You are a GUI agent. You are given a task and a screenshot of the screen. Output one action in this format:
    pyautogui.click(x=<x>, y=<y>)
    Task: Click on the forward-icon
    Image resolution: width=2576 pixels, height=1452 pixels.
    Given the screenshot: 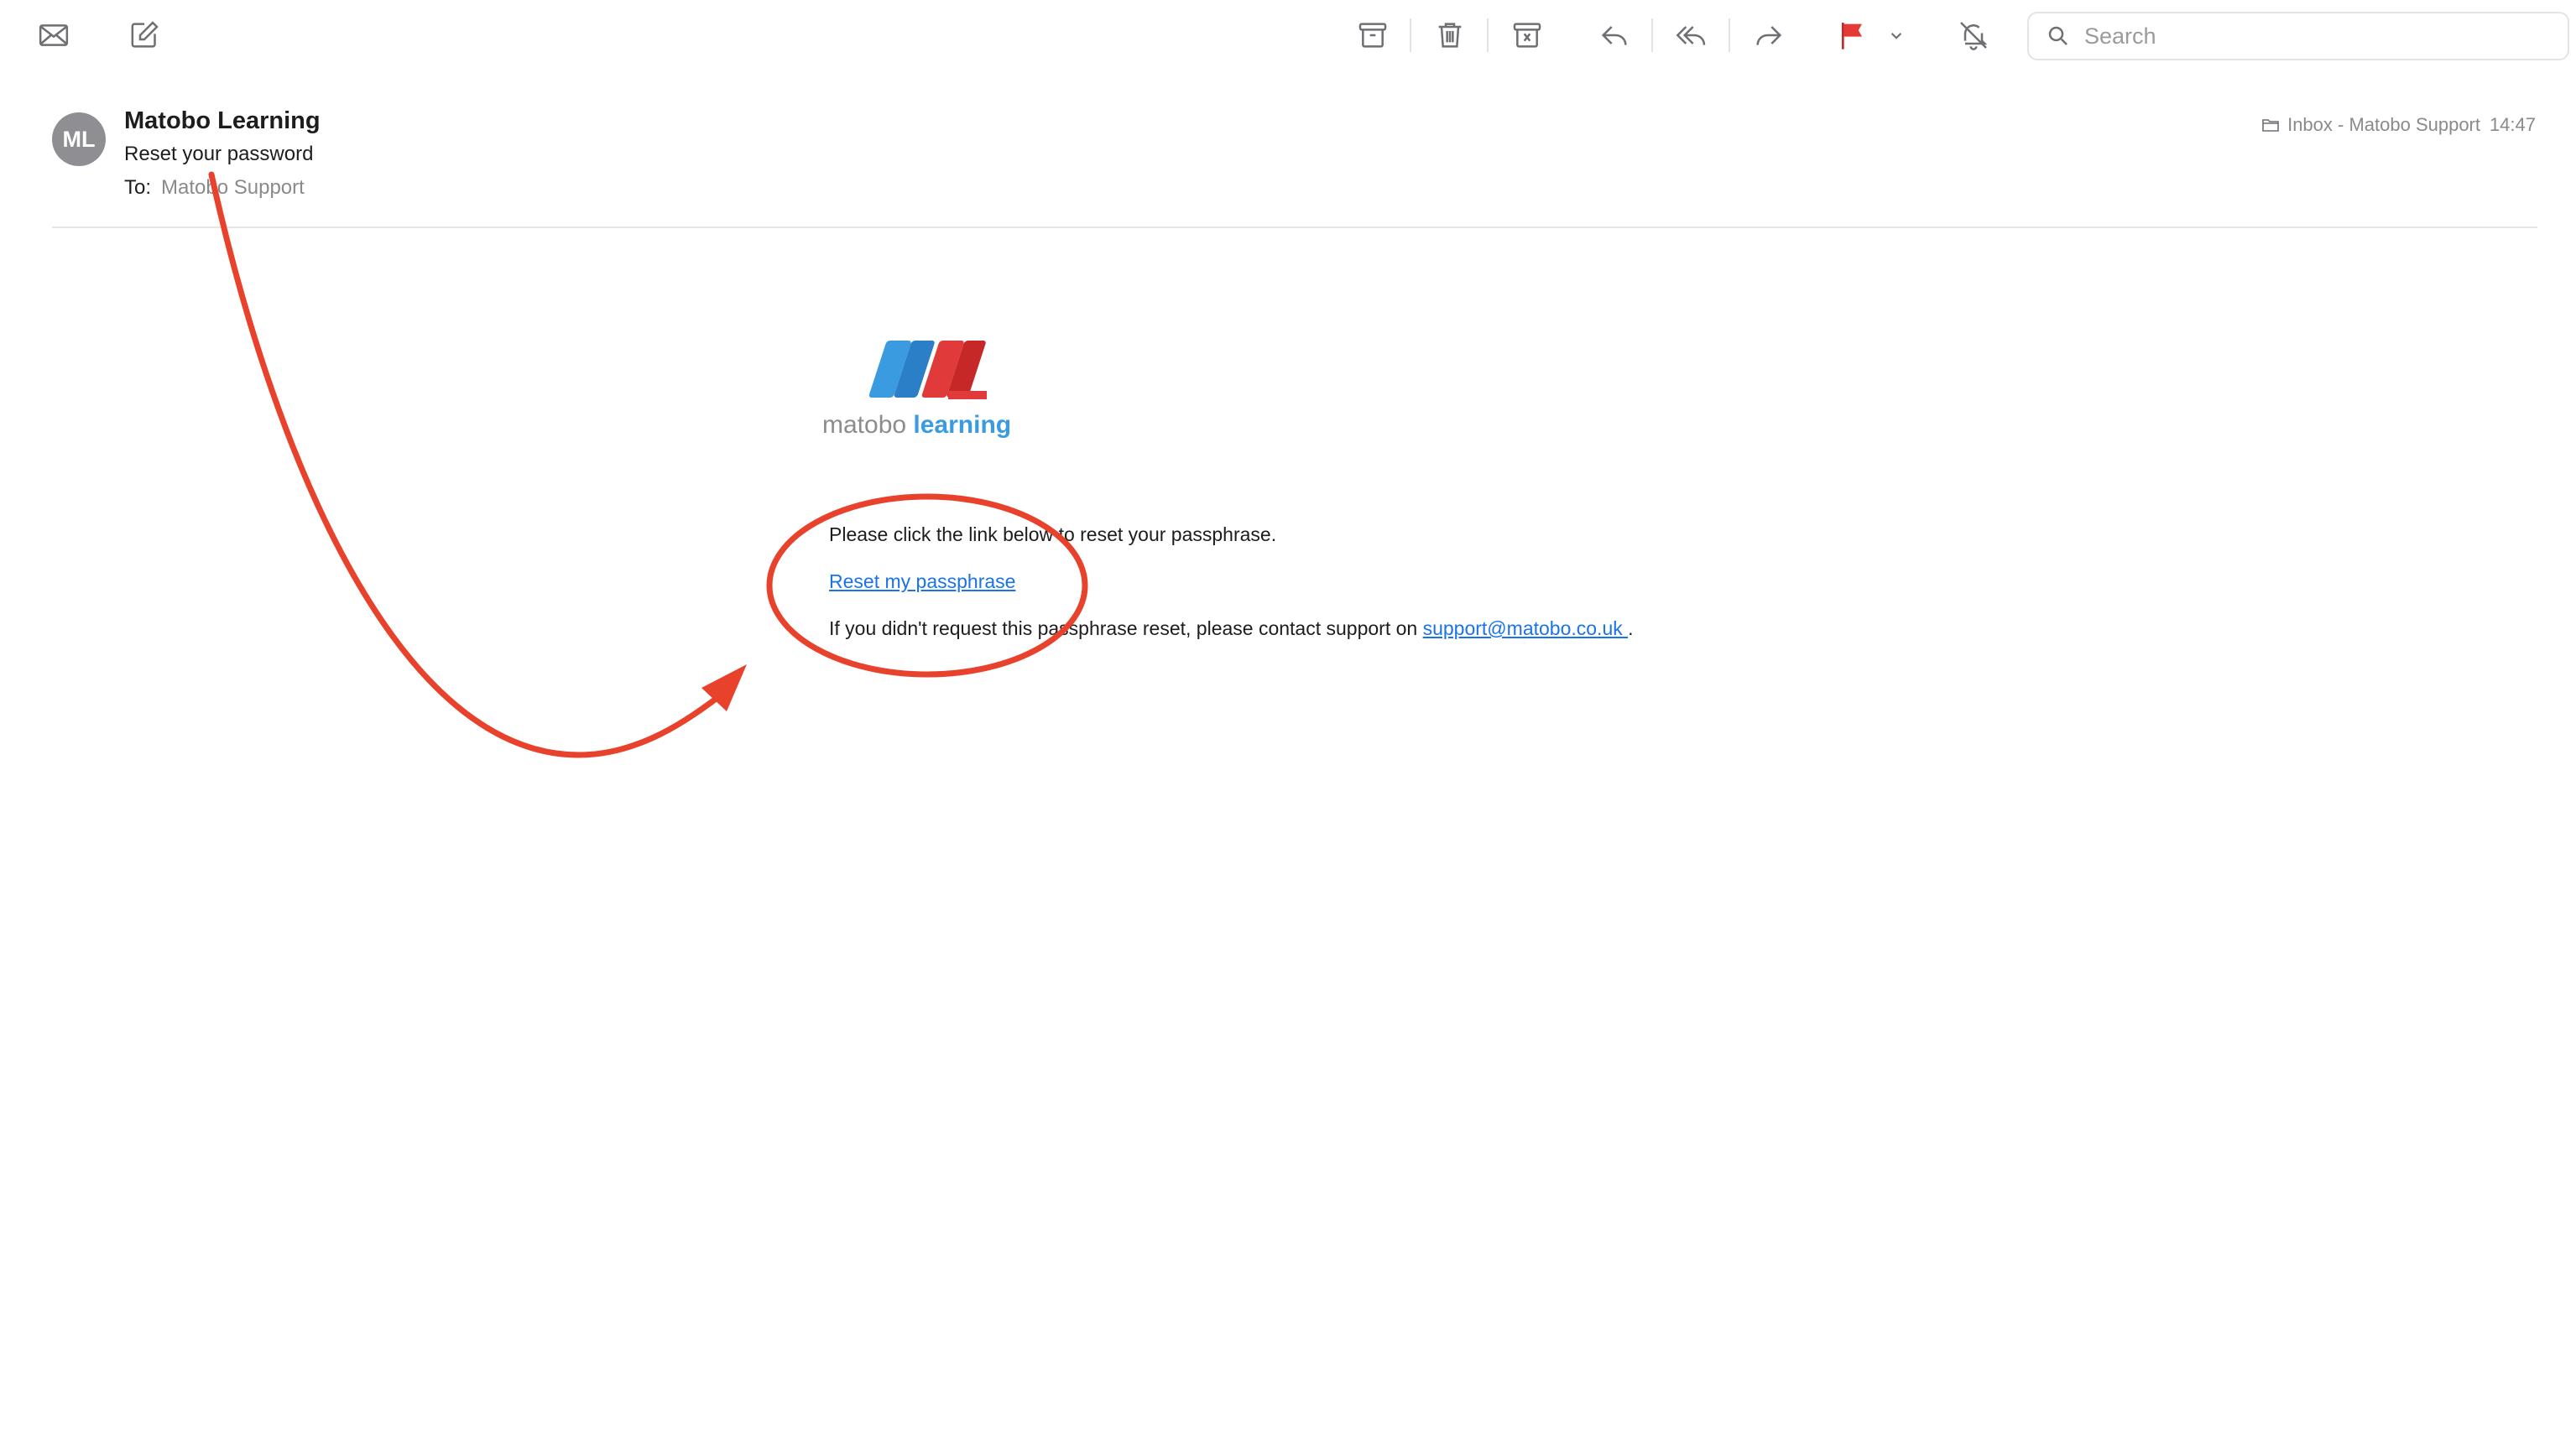 What is the action you would take?
    pyautogui.click(x=1769, y=35)
    